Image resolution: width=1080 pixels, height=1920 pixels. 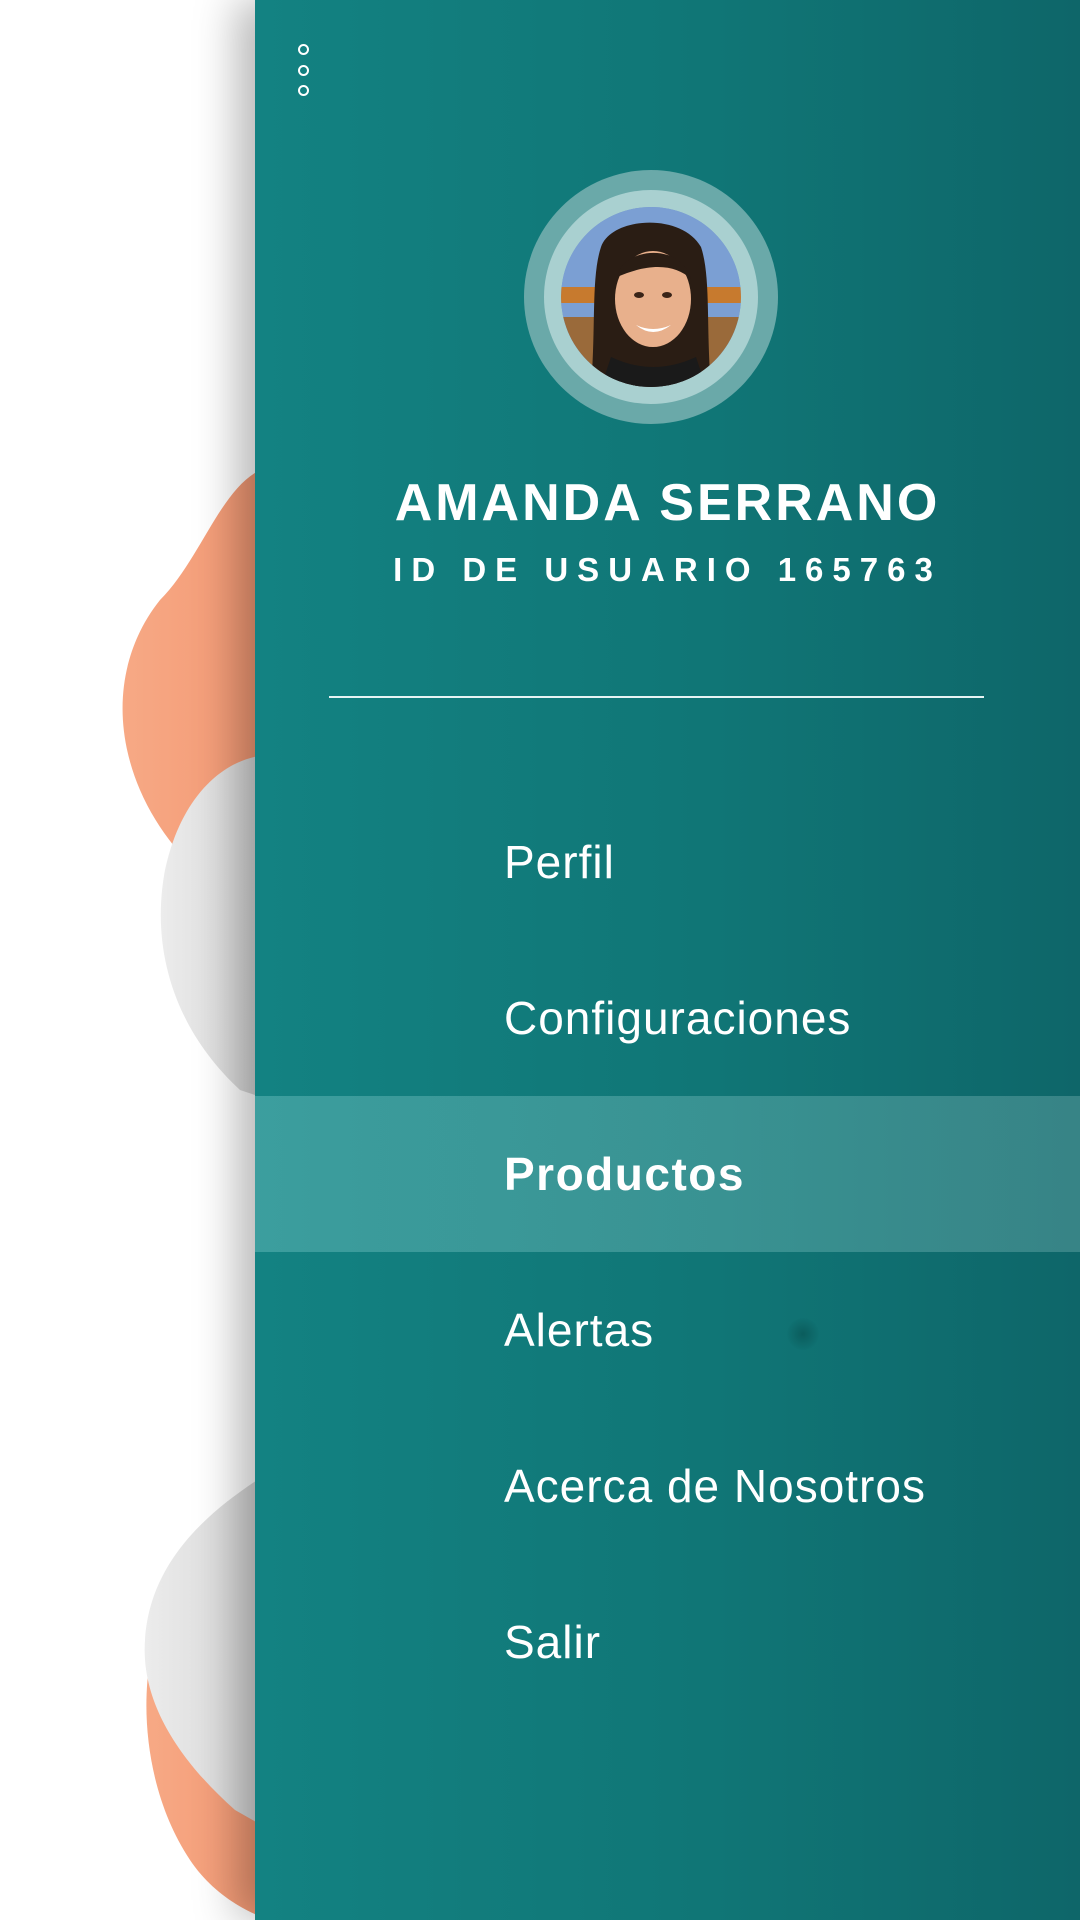 I want to click on touch-ripple, so click(x=803, y=1334).